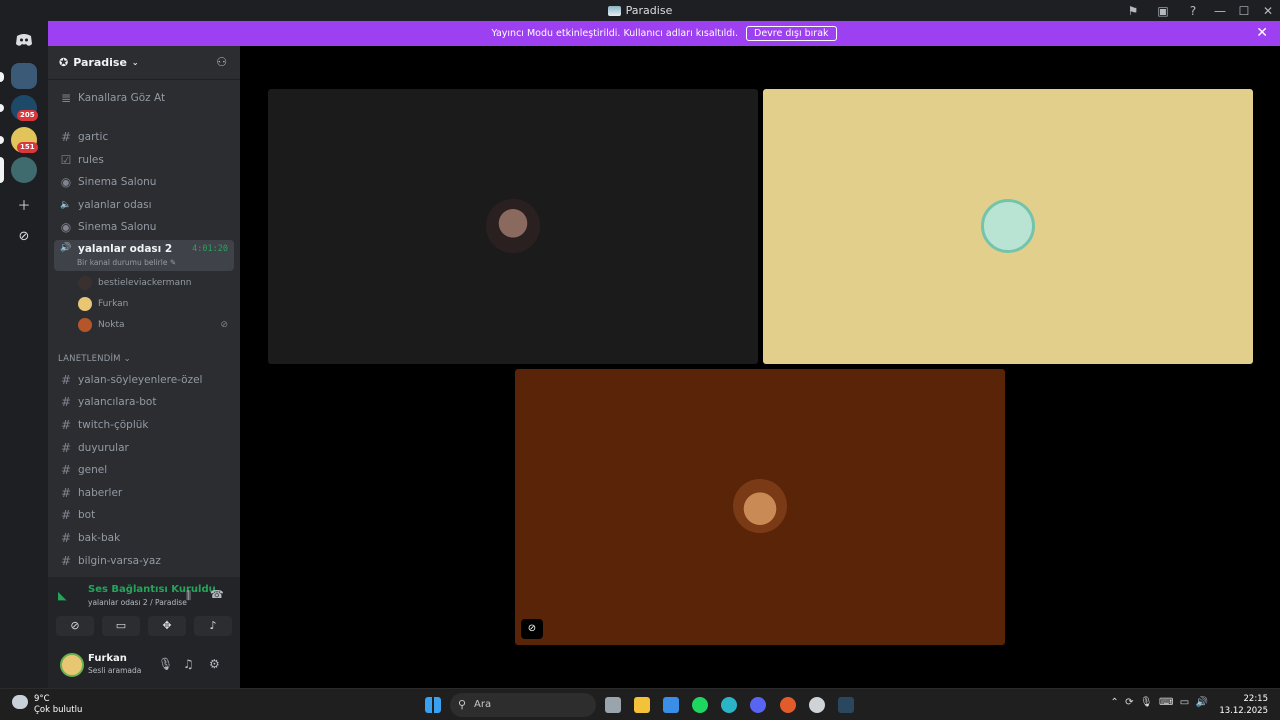  What do you see at coordinates (614, 10) in the screenshot?
I see `server-app-icon` at bounding box center [614, 10].